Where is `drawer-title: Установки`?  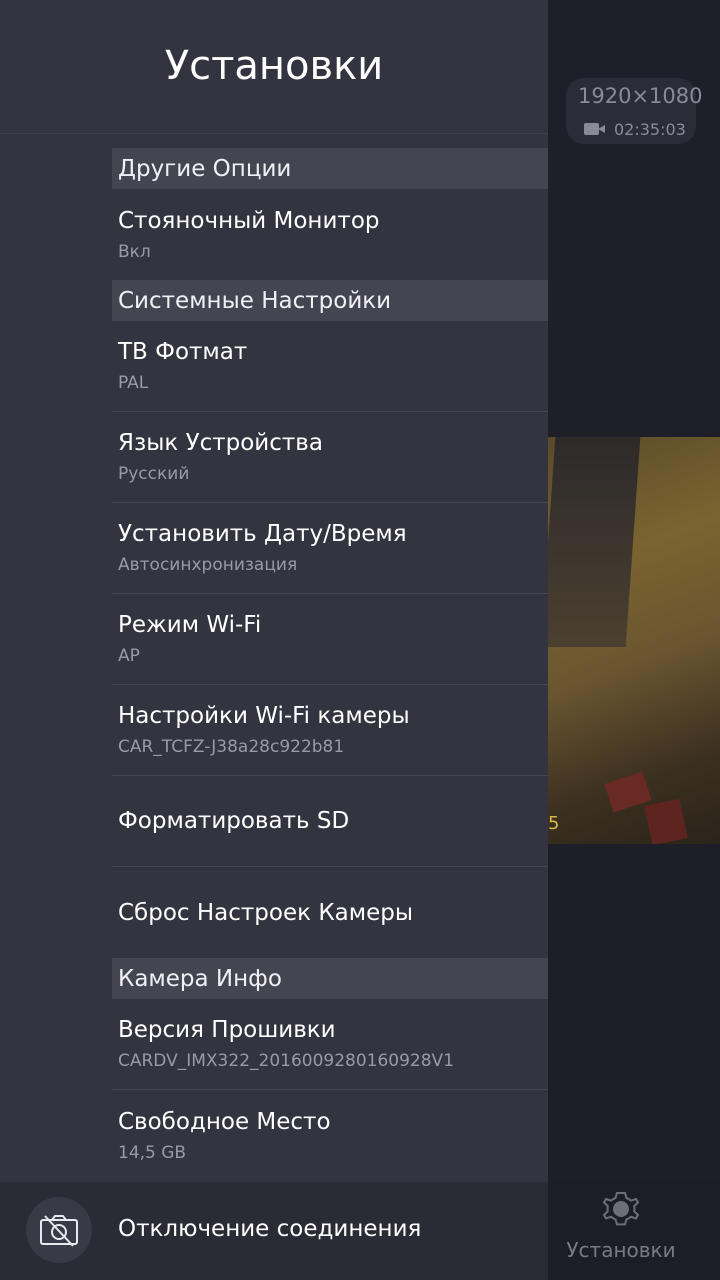 drawer-title: Установки is located at coordinates (274, 65).